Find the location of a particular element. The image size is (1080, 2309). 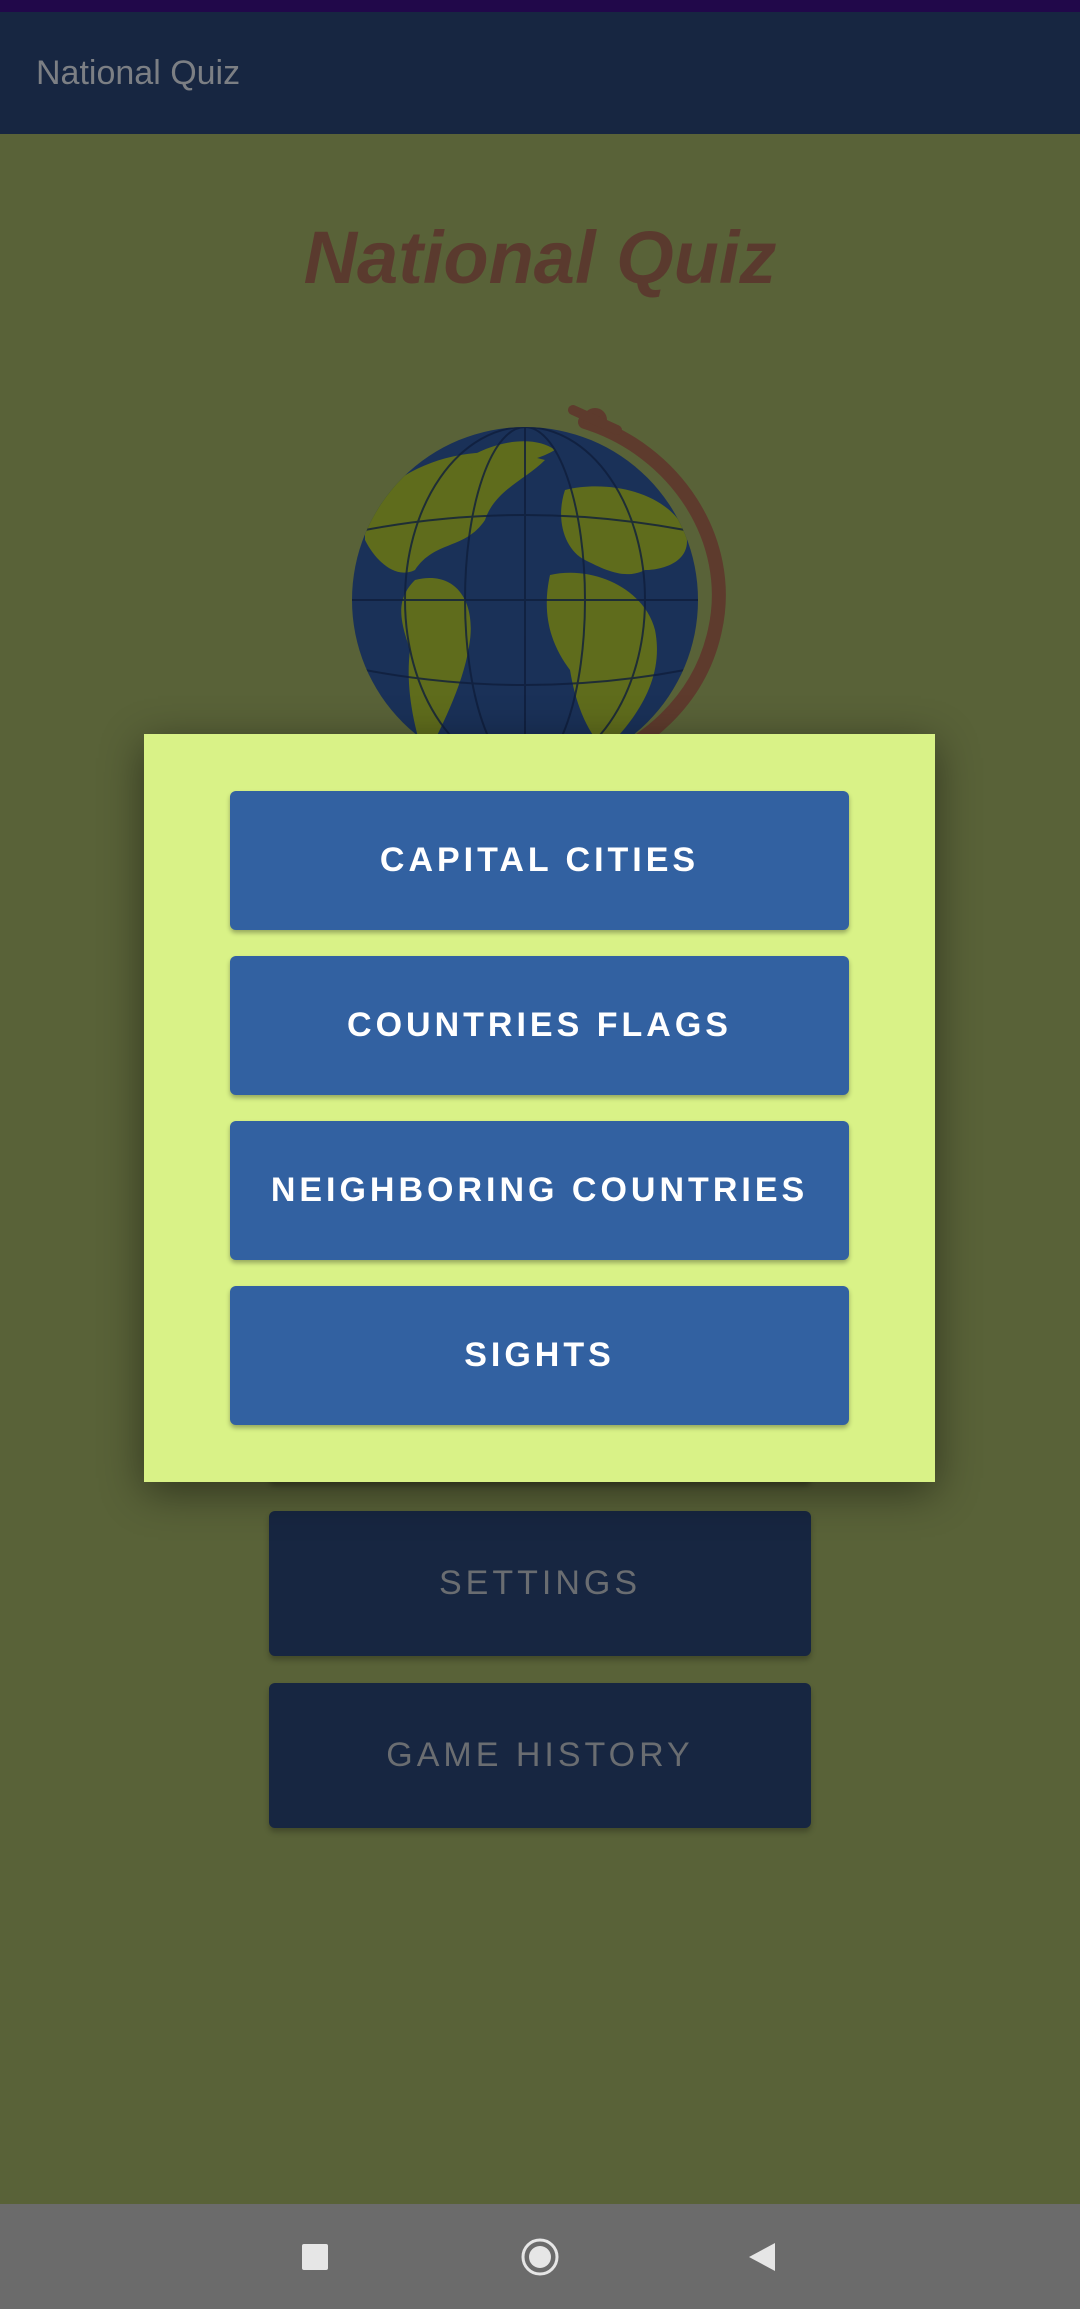

neighboring-countries-button: NEIGHBORING COUNTRIES is located at coordinates (539, 1190).